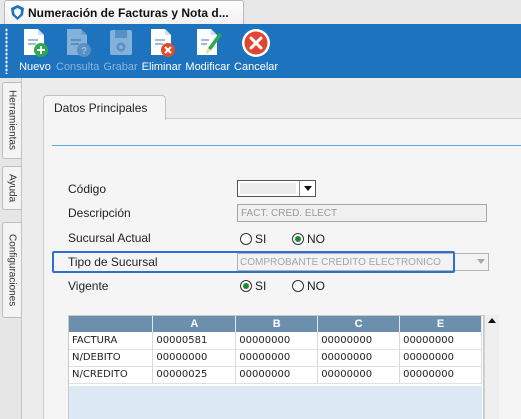 The height and width of the screenshot is (419, 521). Describe the element at coordinates (111, 341) in the screenshot. I see `row-label: FACTURA` at that location.